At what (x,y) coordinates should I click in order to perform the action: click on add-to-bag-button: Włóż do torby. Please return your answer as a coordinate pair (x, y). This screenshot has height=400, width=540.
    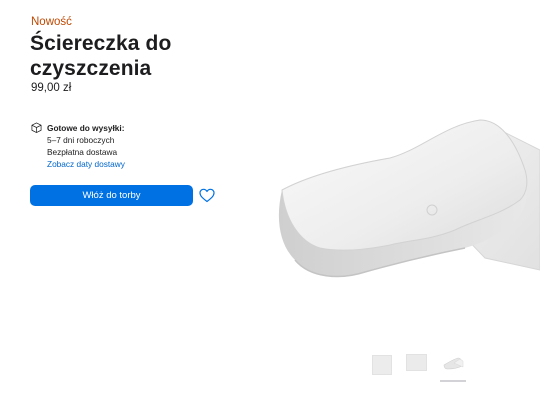
    Looking at the image, I should click on (111, 195).